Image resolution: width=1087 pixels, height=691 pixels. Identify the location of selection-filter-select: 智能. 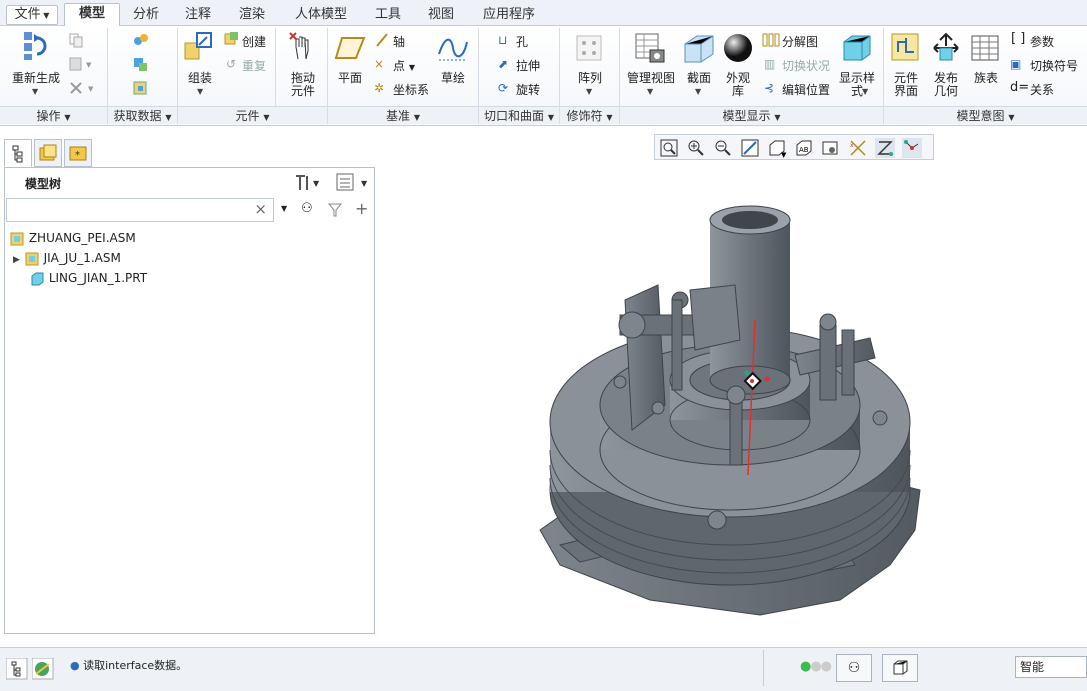
(1051, 667).